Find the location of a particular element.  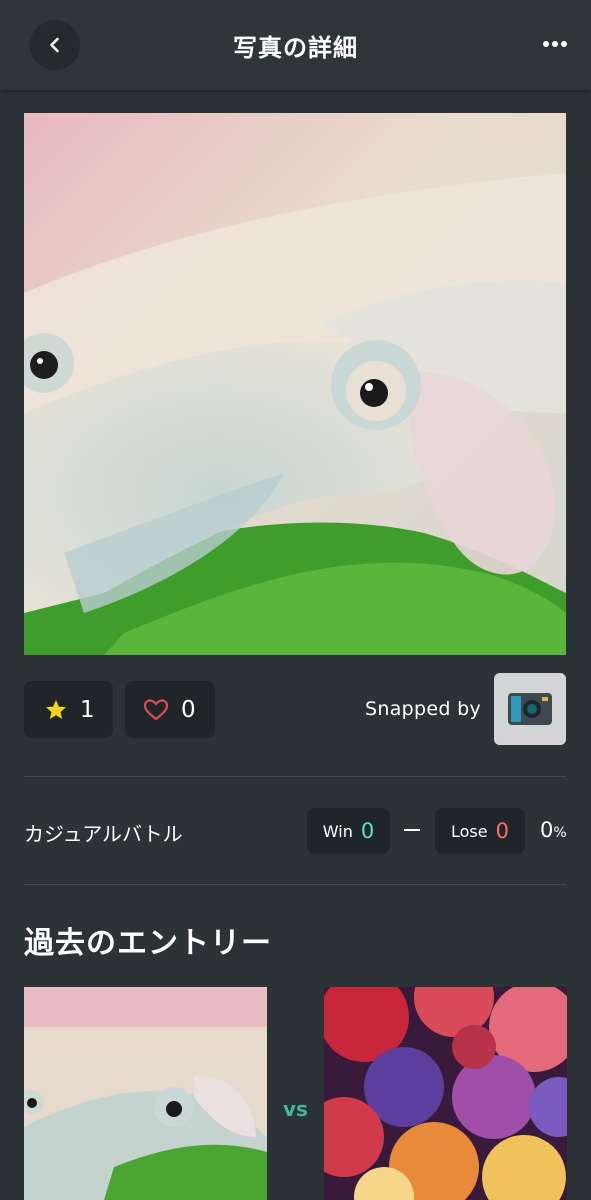

entry-thumbnail-right is located at coordinates (445, 1093).